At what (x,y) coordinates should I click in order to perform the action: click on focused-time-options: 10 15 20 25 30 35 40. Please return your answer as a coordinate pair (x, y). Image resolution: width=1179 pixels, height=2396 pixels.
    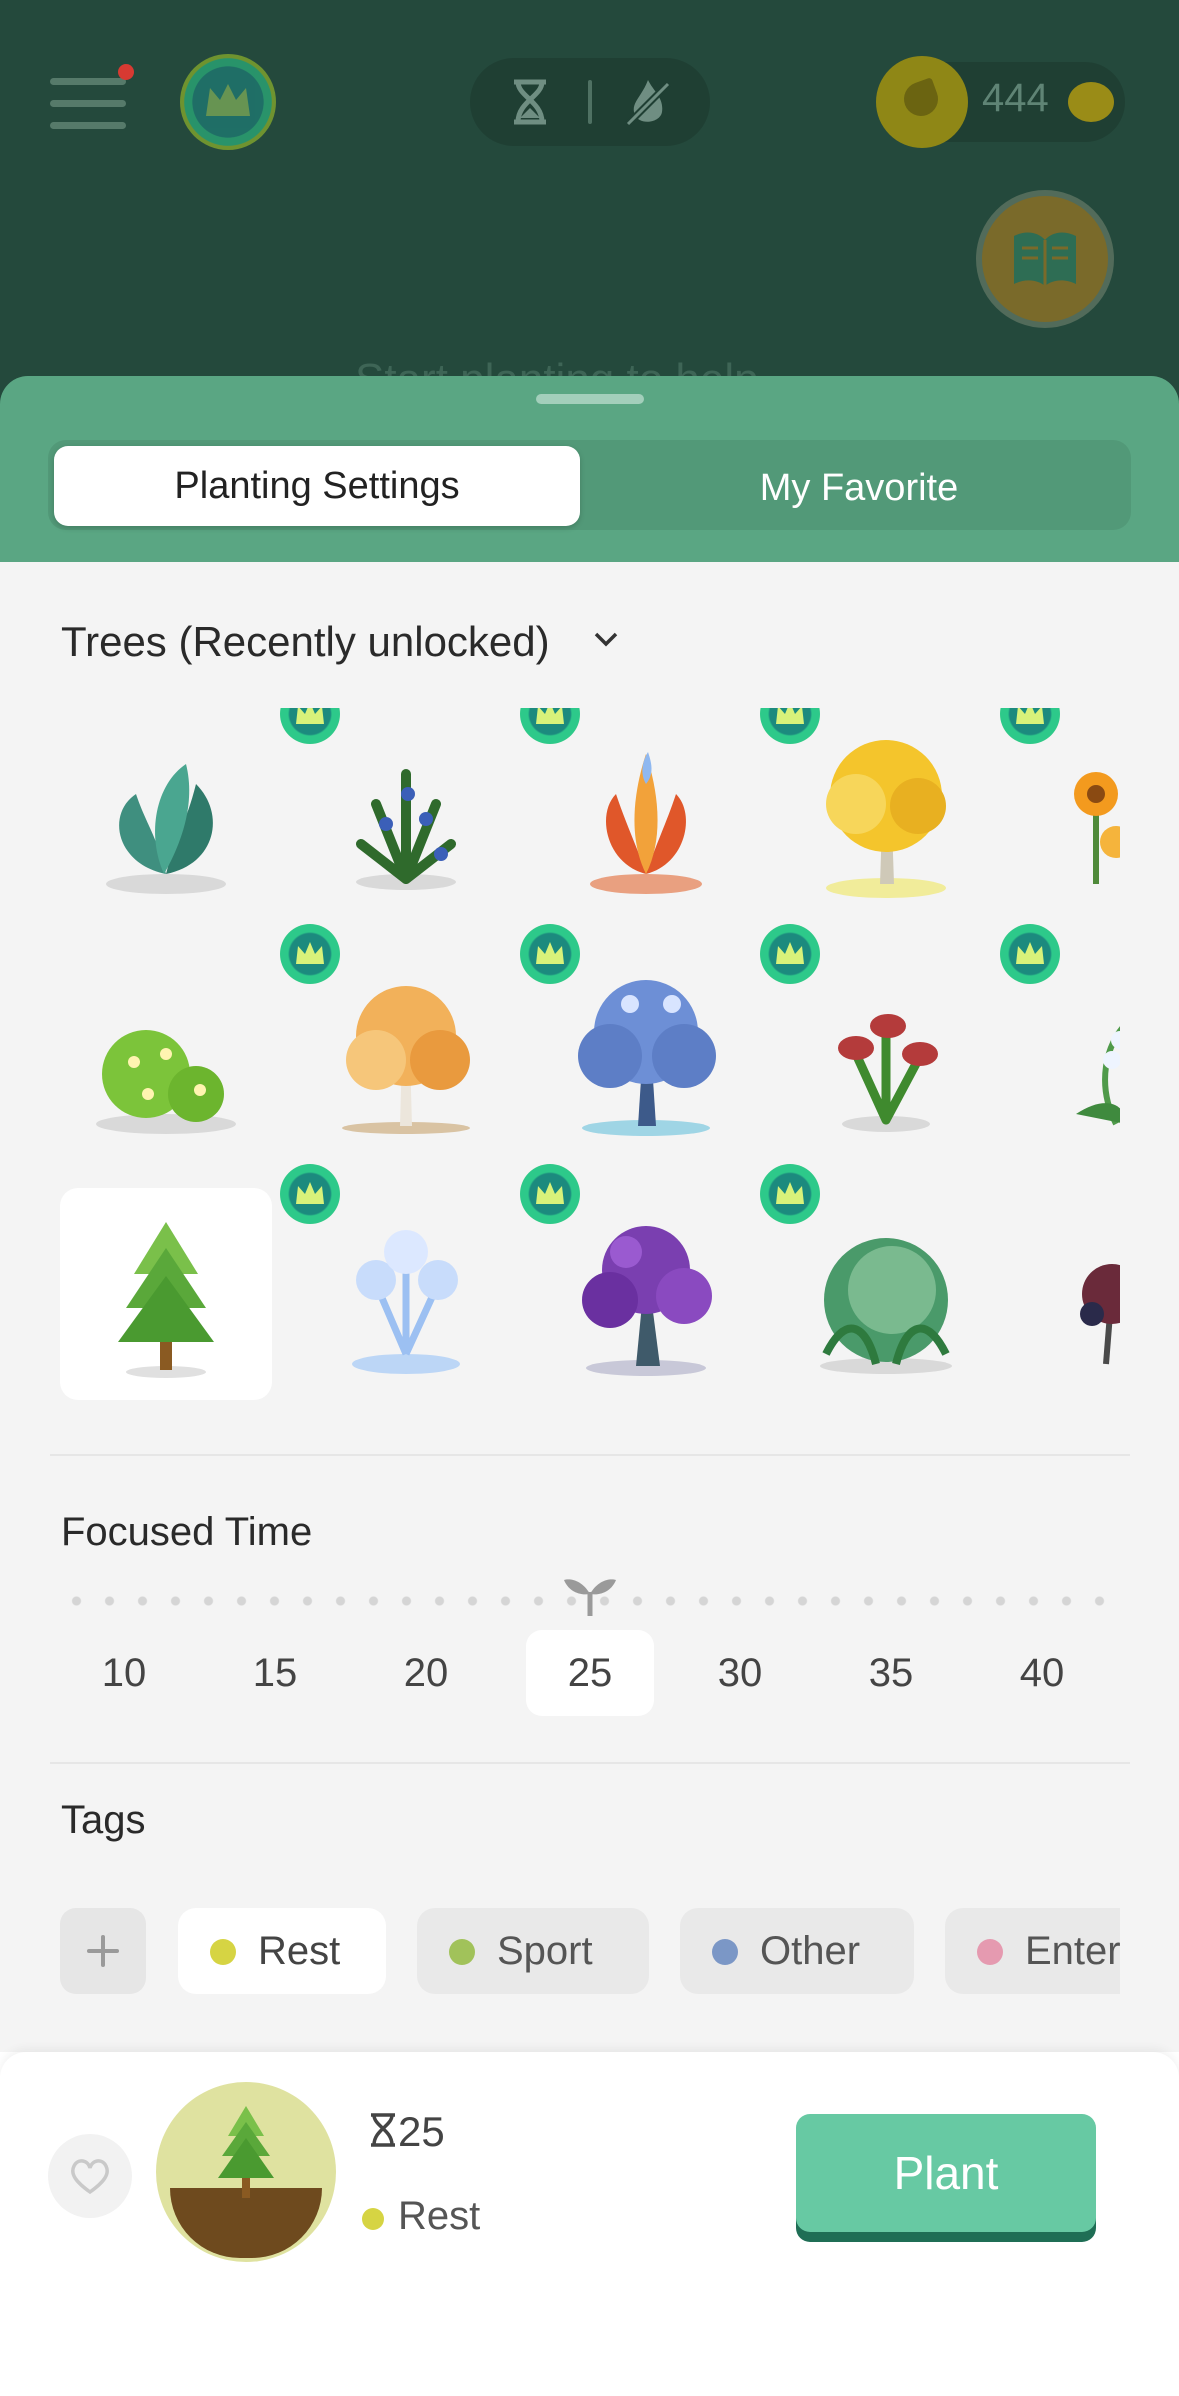
    Looking at the image, I should click on (590, 1673).